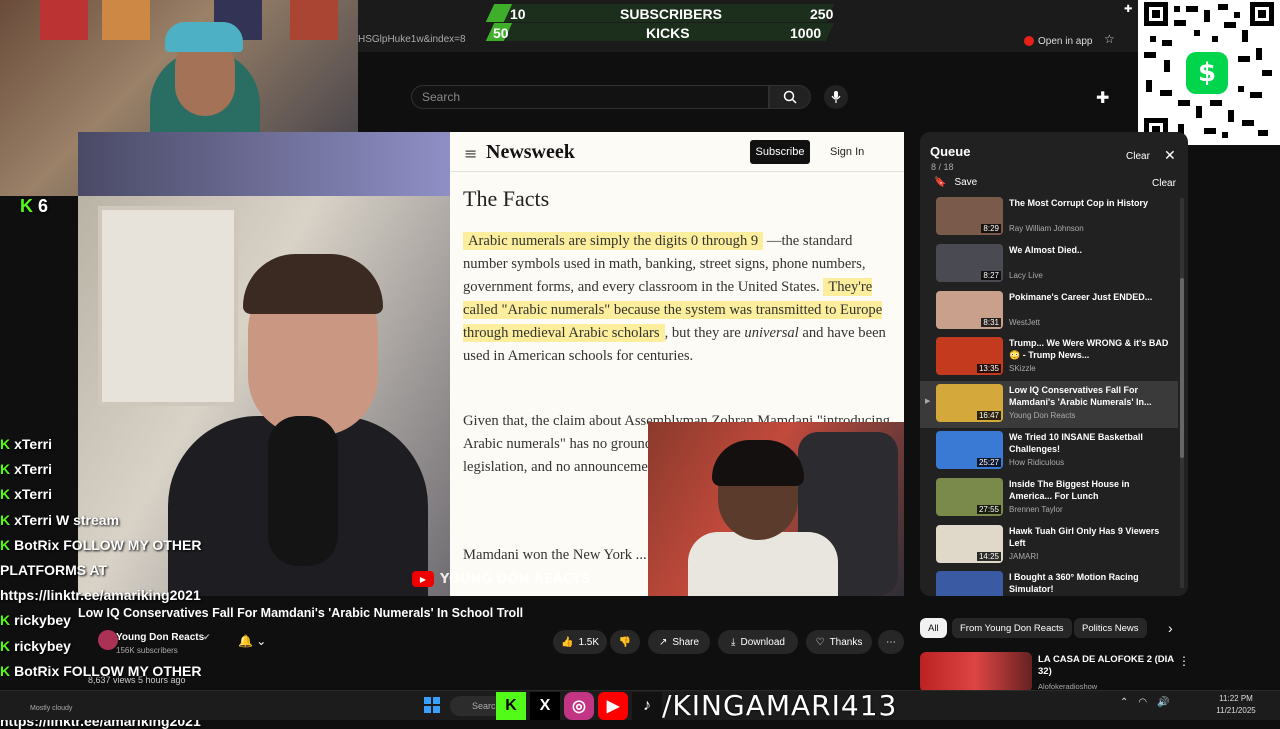 The width and height of the screenshot is (1280, 729). I want to click on queue-item: 8:27 We Almost Died.. Lacy Live, so click(1049, 264).